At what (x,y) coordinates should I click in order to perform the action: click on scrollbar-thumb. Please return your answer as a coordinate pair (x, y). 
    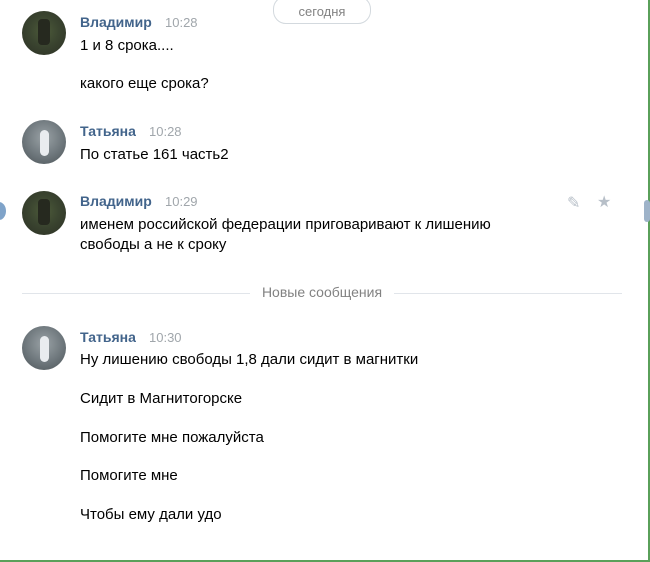
    Looking at the image, I should click on (647, 211).